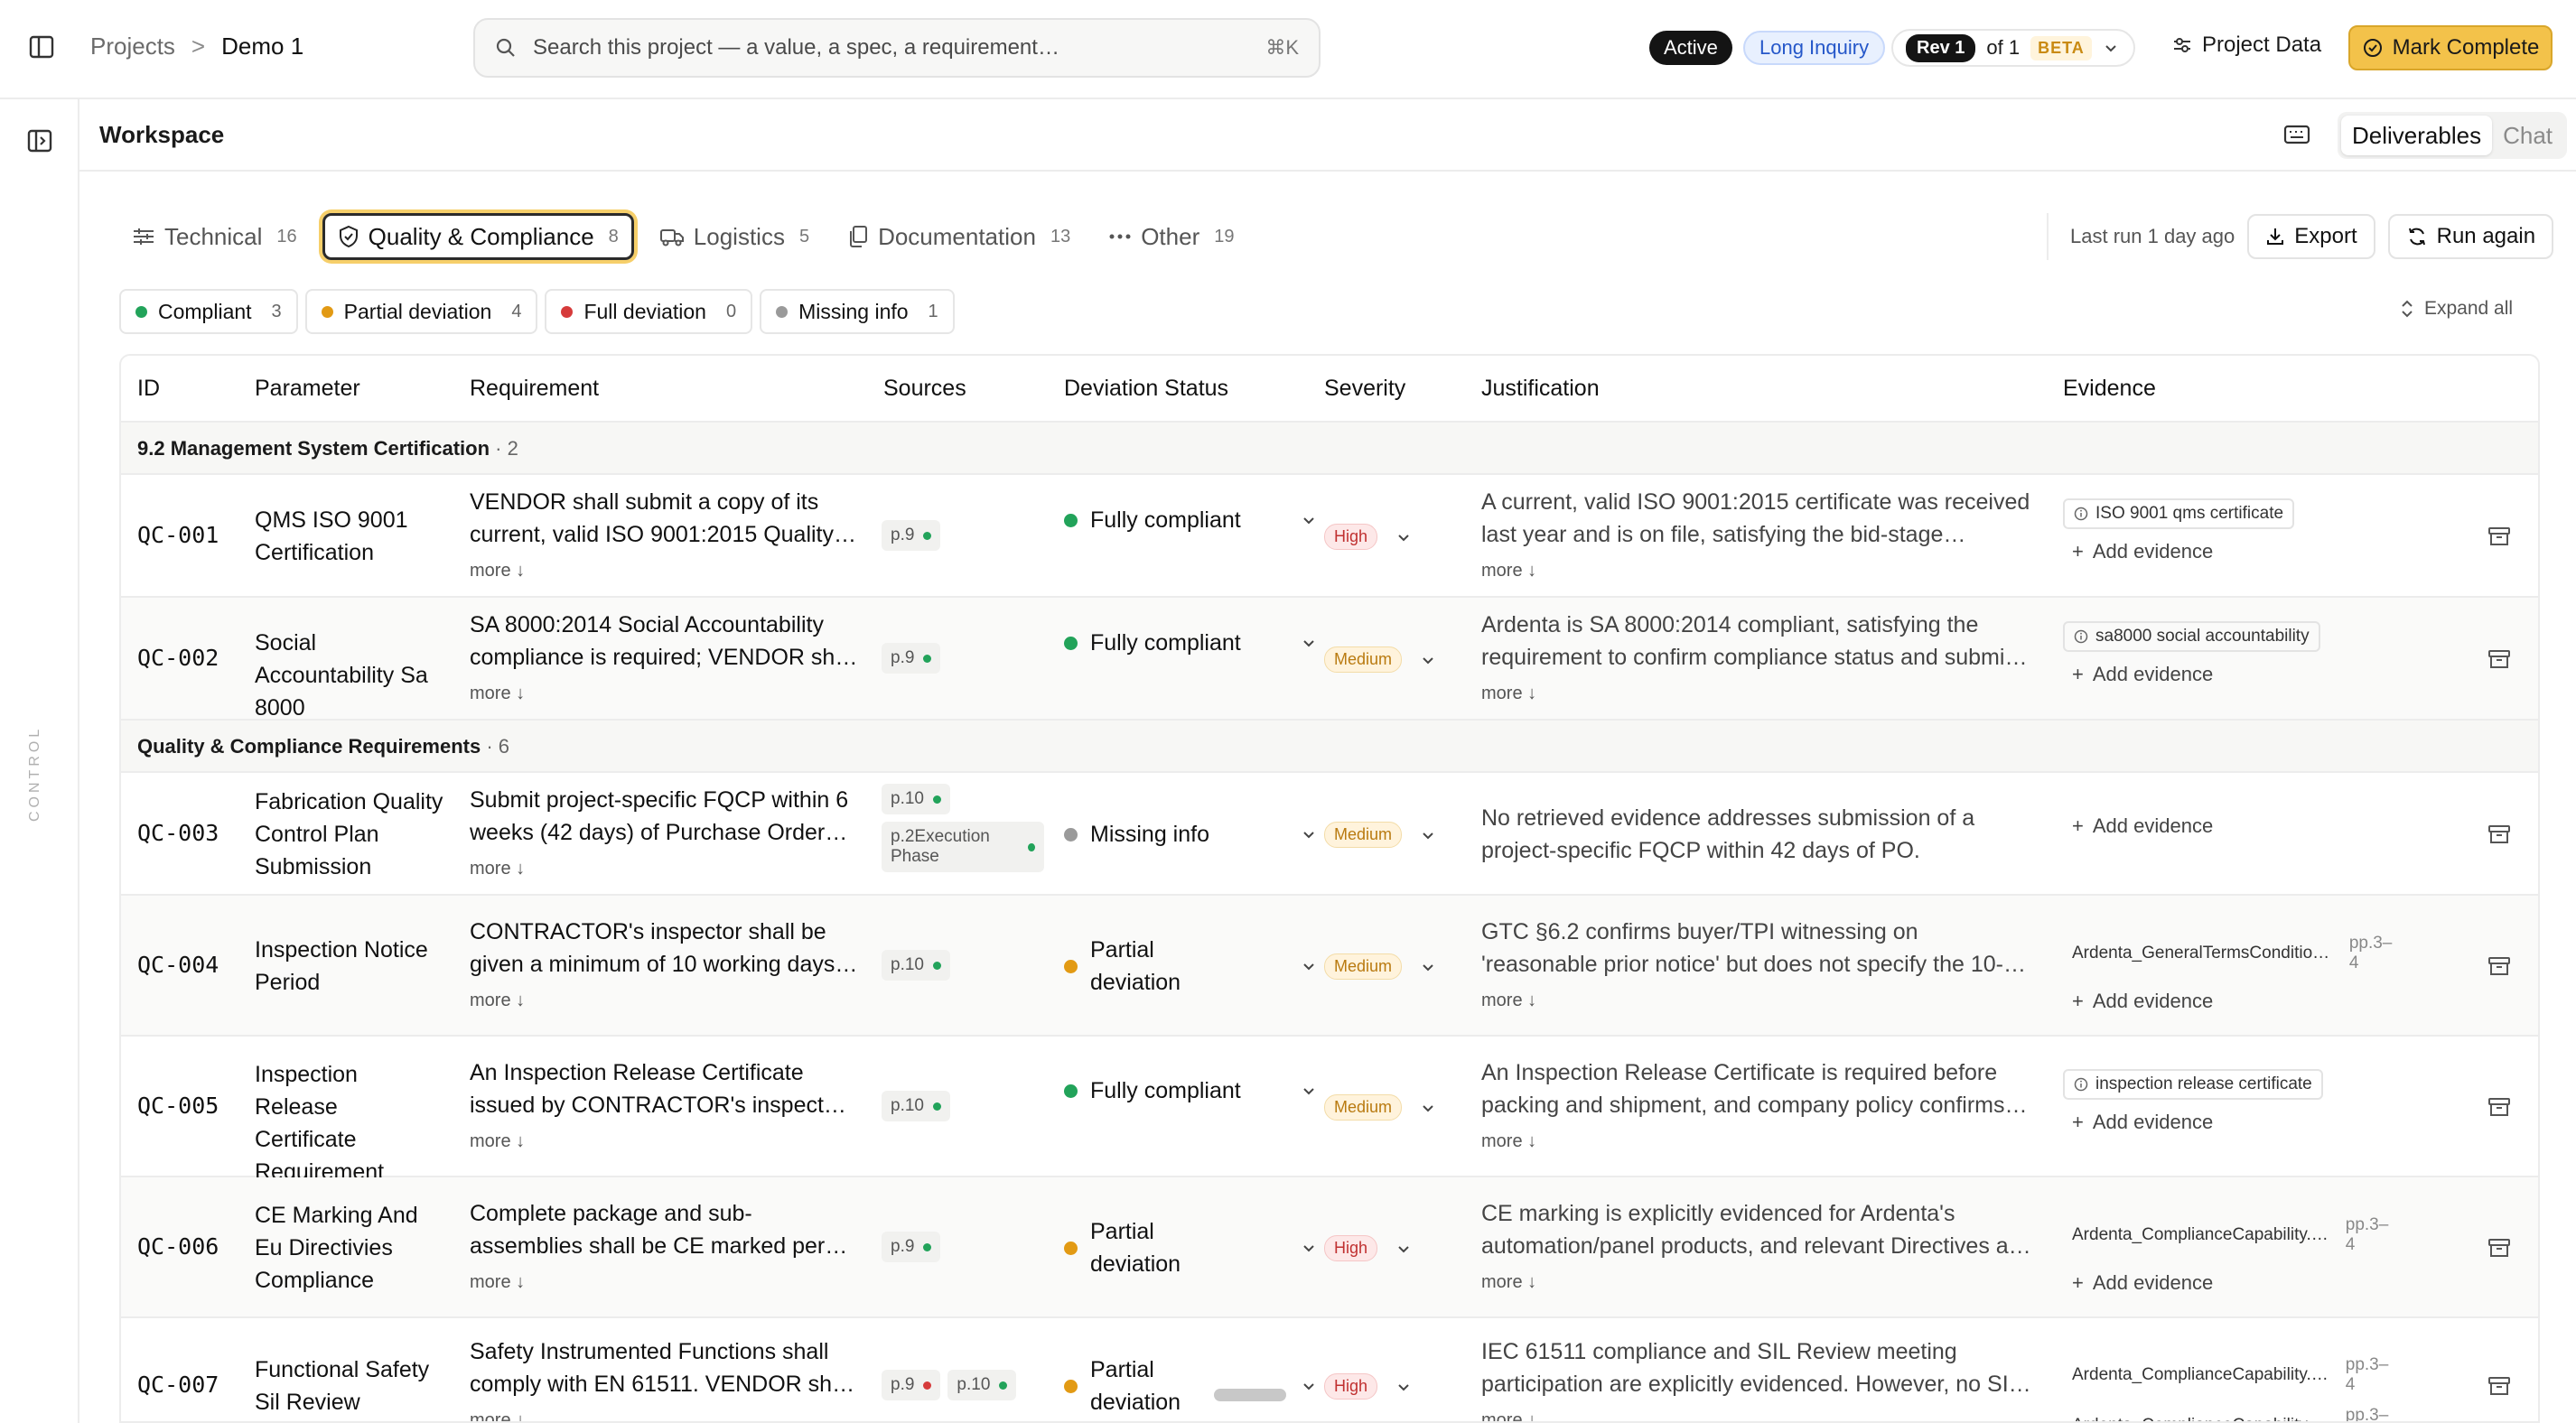 The image size is (2576, 1423). I want to click on filter-missing-info: Missing info 1, so click(857, 311).